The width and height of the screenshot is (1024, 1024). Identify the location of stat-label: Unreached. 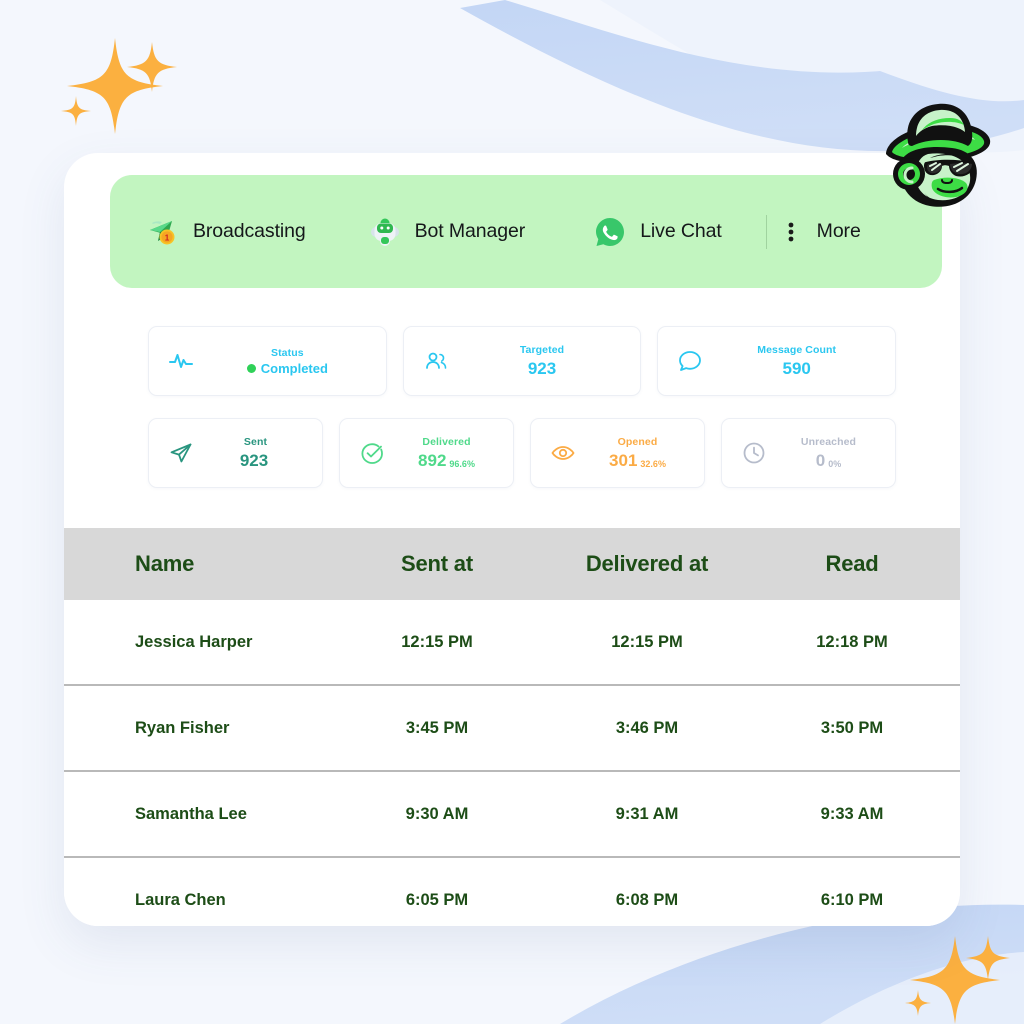
(828, 442).